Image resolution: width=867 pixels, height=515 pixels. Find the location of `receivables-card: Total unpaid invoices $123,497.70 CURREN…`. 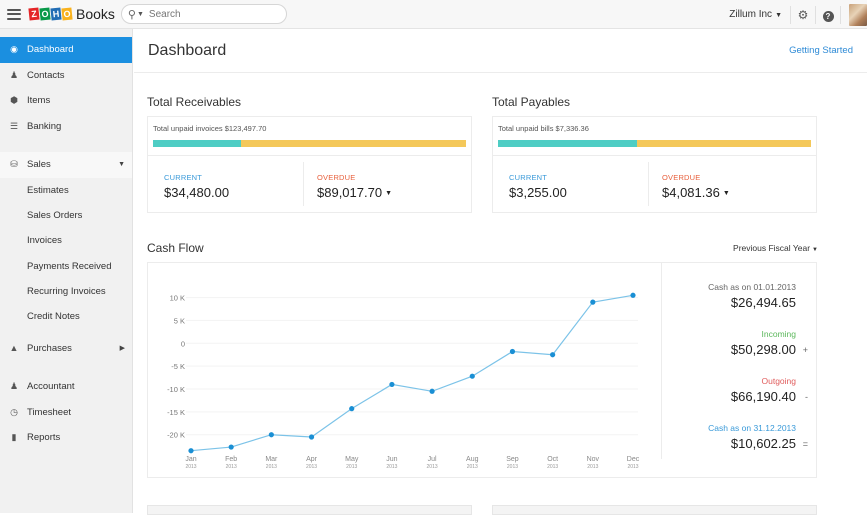

receivables-card: Total unpaid invoices $123,497.70 CURREN… is located at coordinates (309, 164).